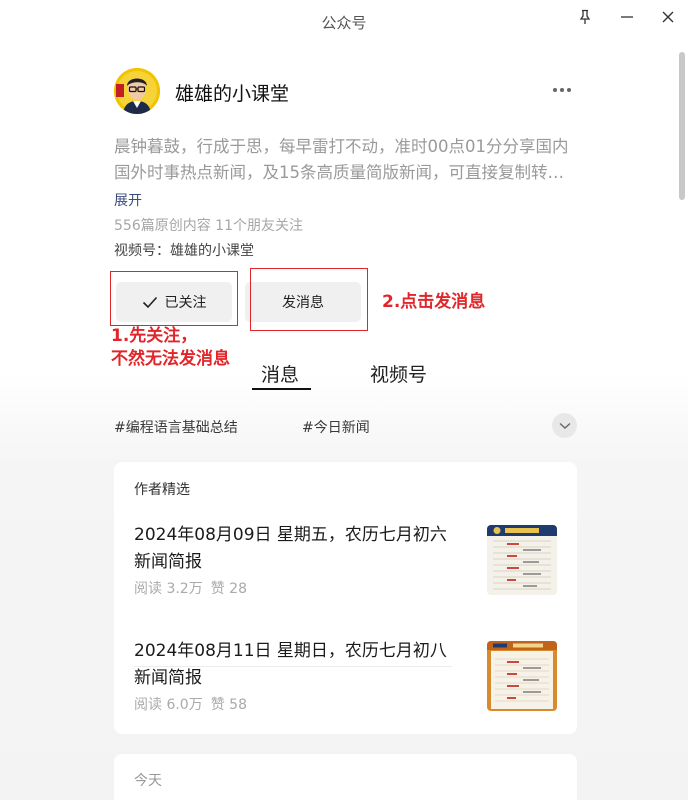 Image resolution: width=688 pixels, height=800 pixels. What do you see at coordinates (232, 94) in the screenshot?
I see `account-name: 雄雄的小课堂` at bounding box center [232, 94].